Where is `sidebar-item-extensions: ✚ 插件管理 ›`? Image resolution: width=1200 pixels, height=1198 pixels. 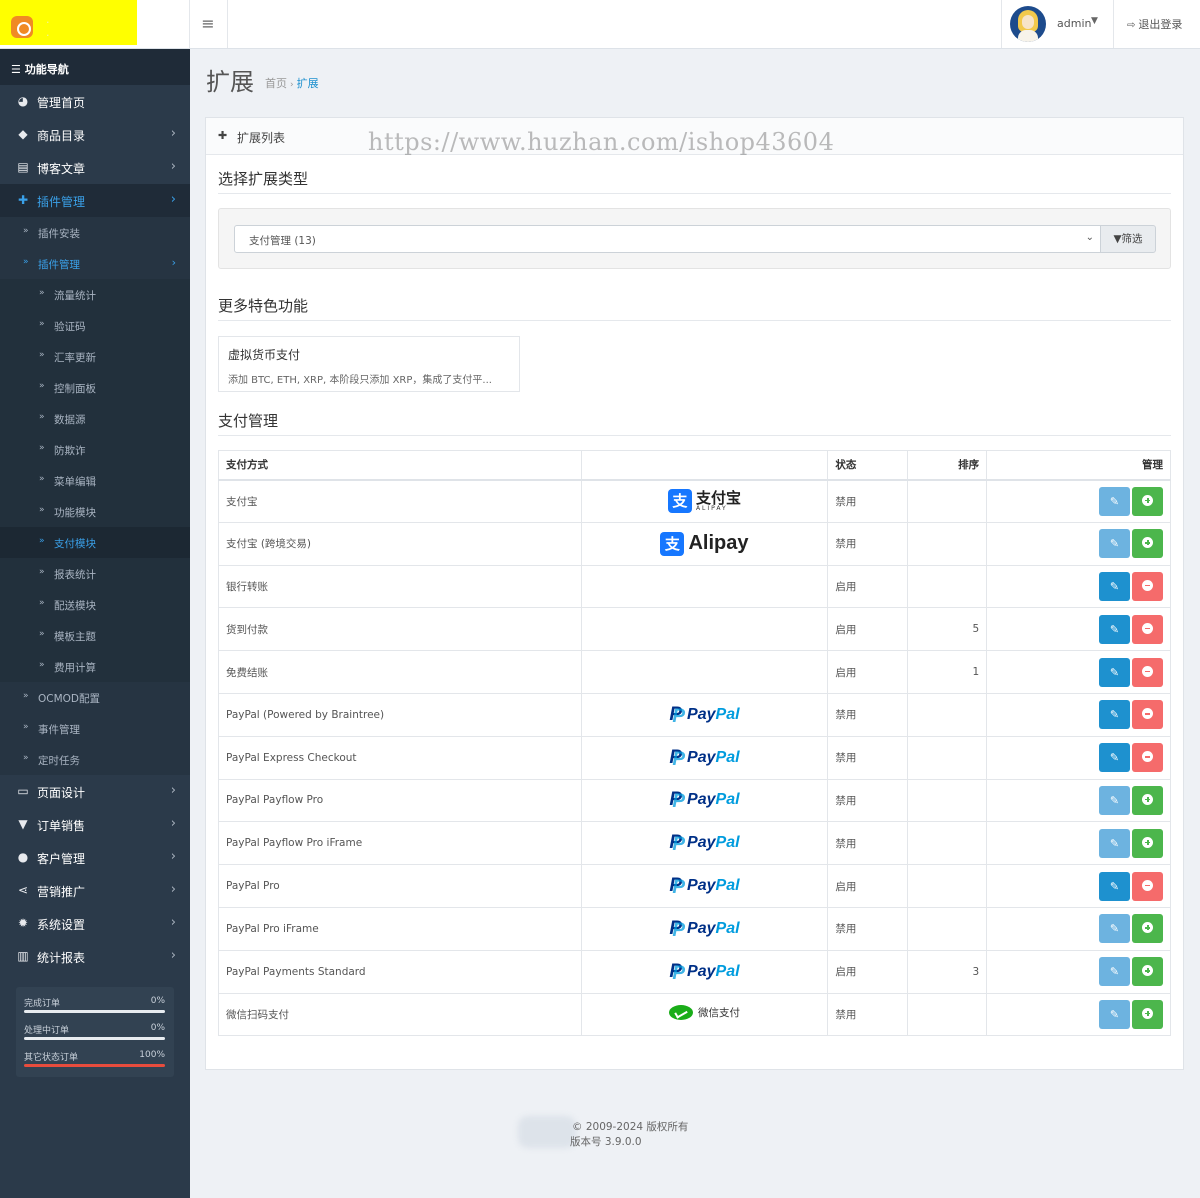
sidebar-item-extensions: ✚ 插件管理 › is located at coordinates (95, 200).